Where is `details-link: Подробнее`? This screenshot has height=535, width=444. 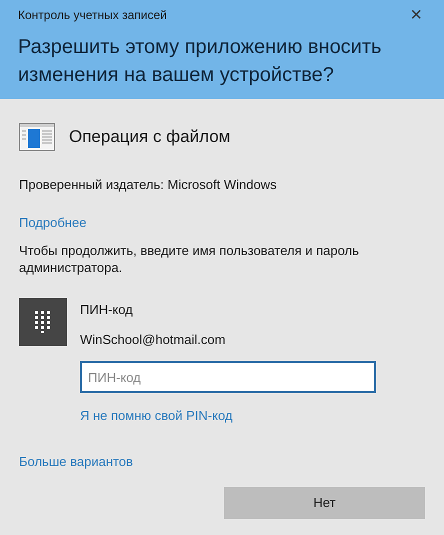
details-link: Подробнее is located at coordinates (52, 222).